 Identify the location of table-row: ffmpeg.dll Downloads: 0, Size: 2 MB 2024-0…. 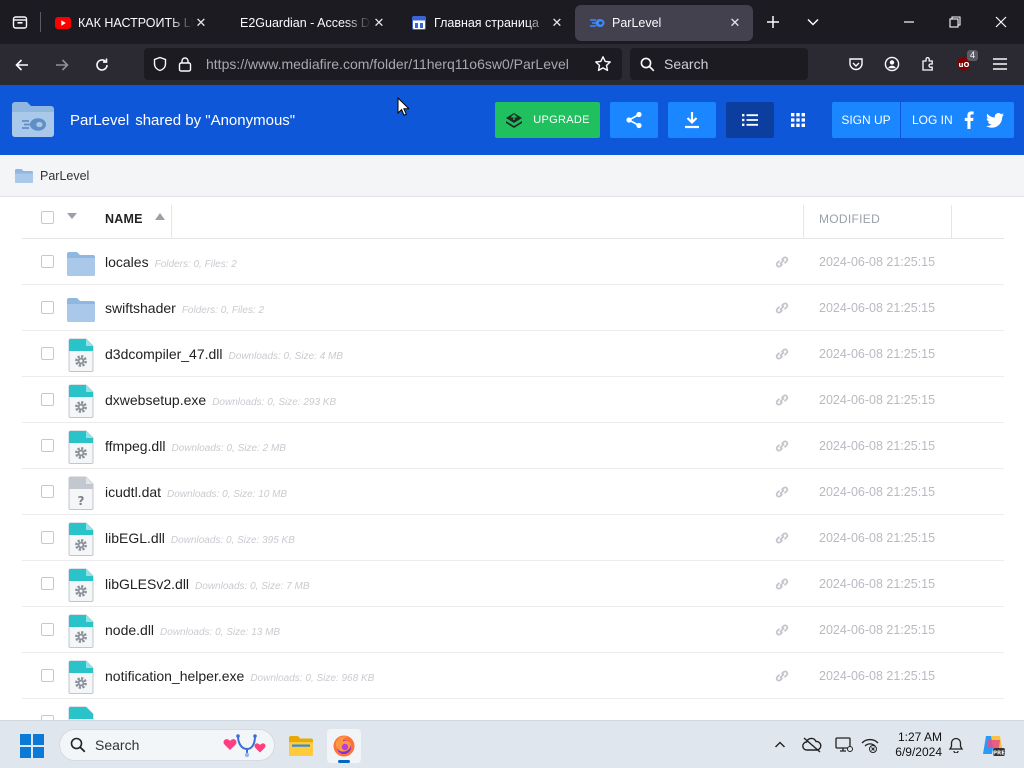
(513, 446).